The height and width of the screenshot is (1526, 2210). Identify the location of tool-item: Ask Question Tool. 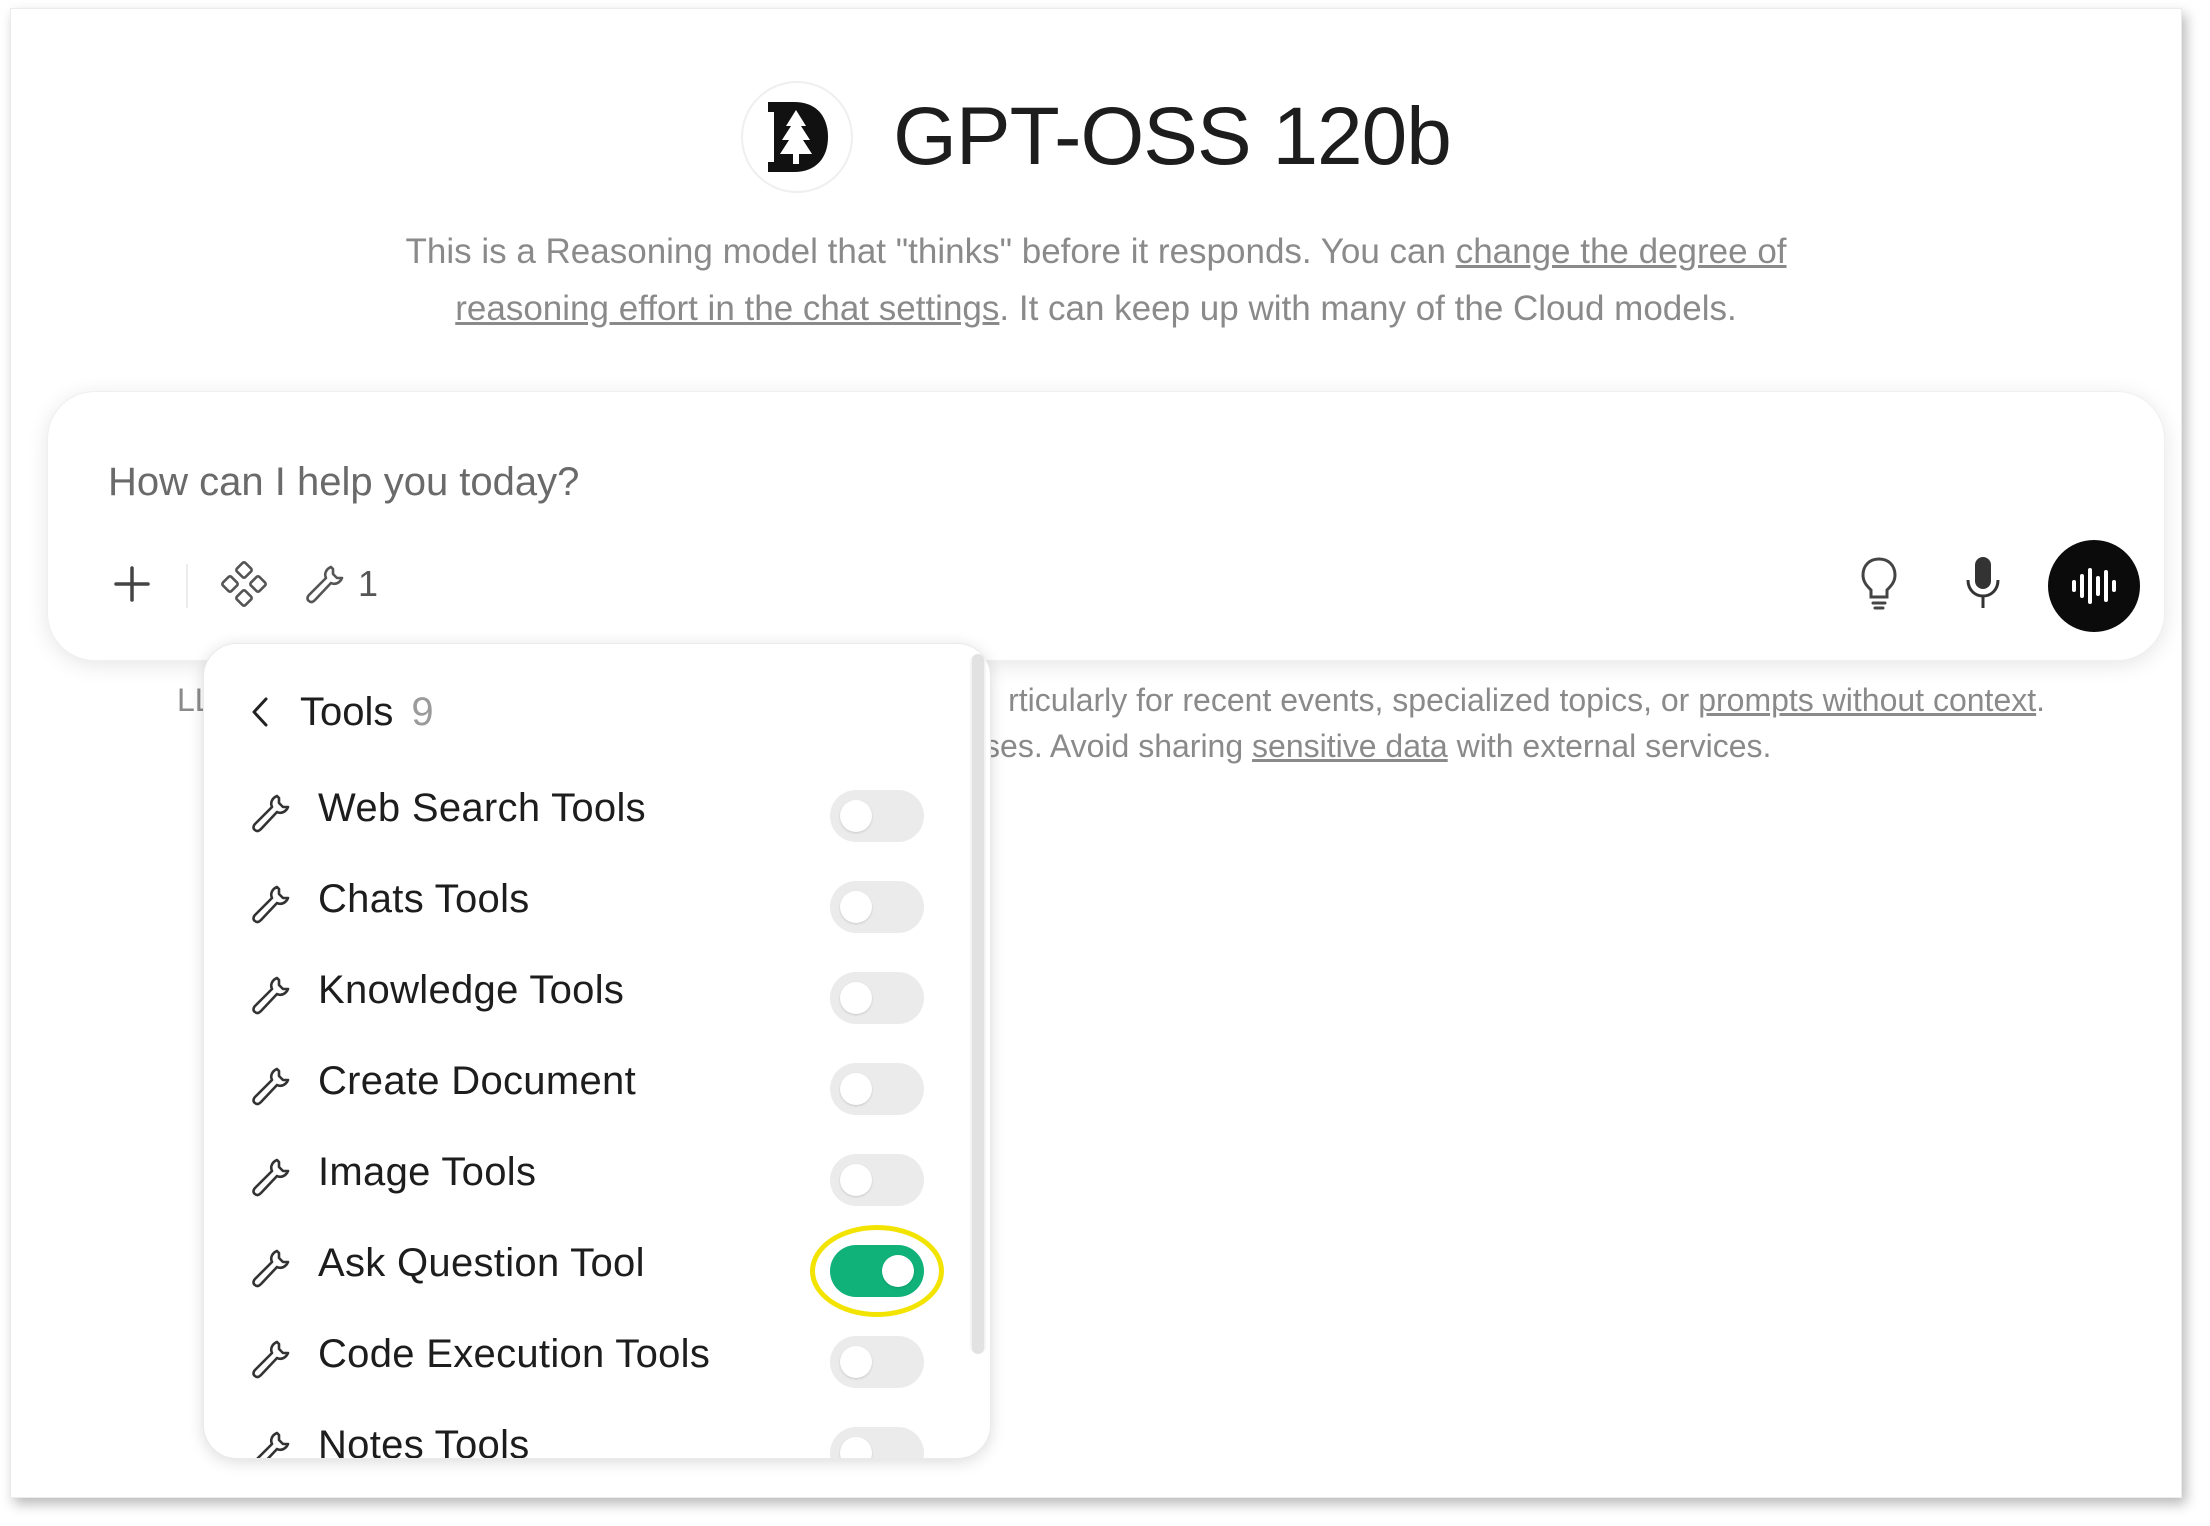
(574, 1271).